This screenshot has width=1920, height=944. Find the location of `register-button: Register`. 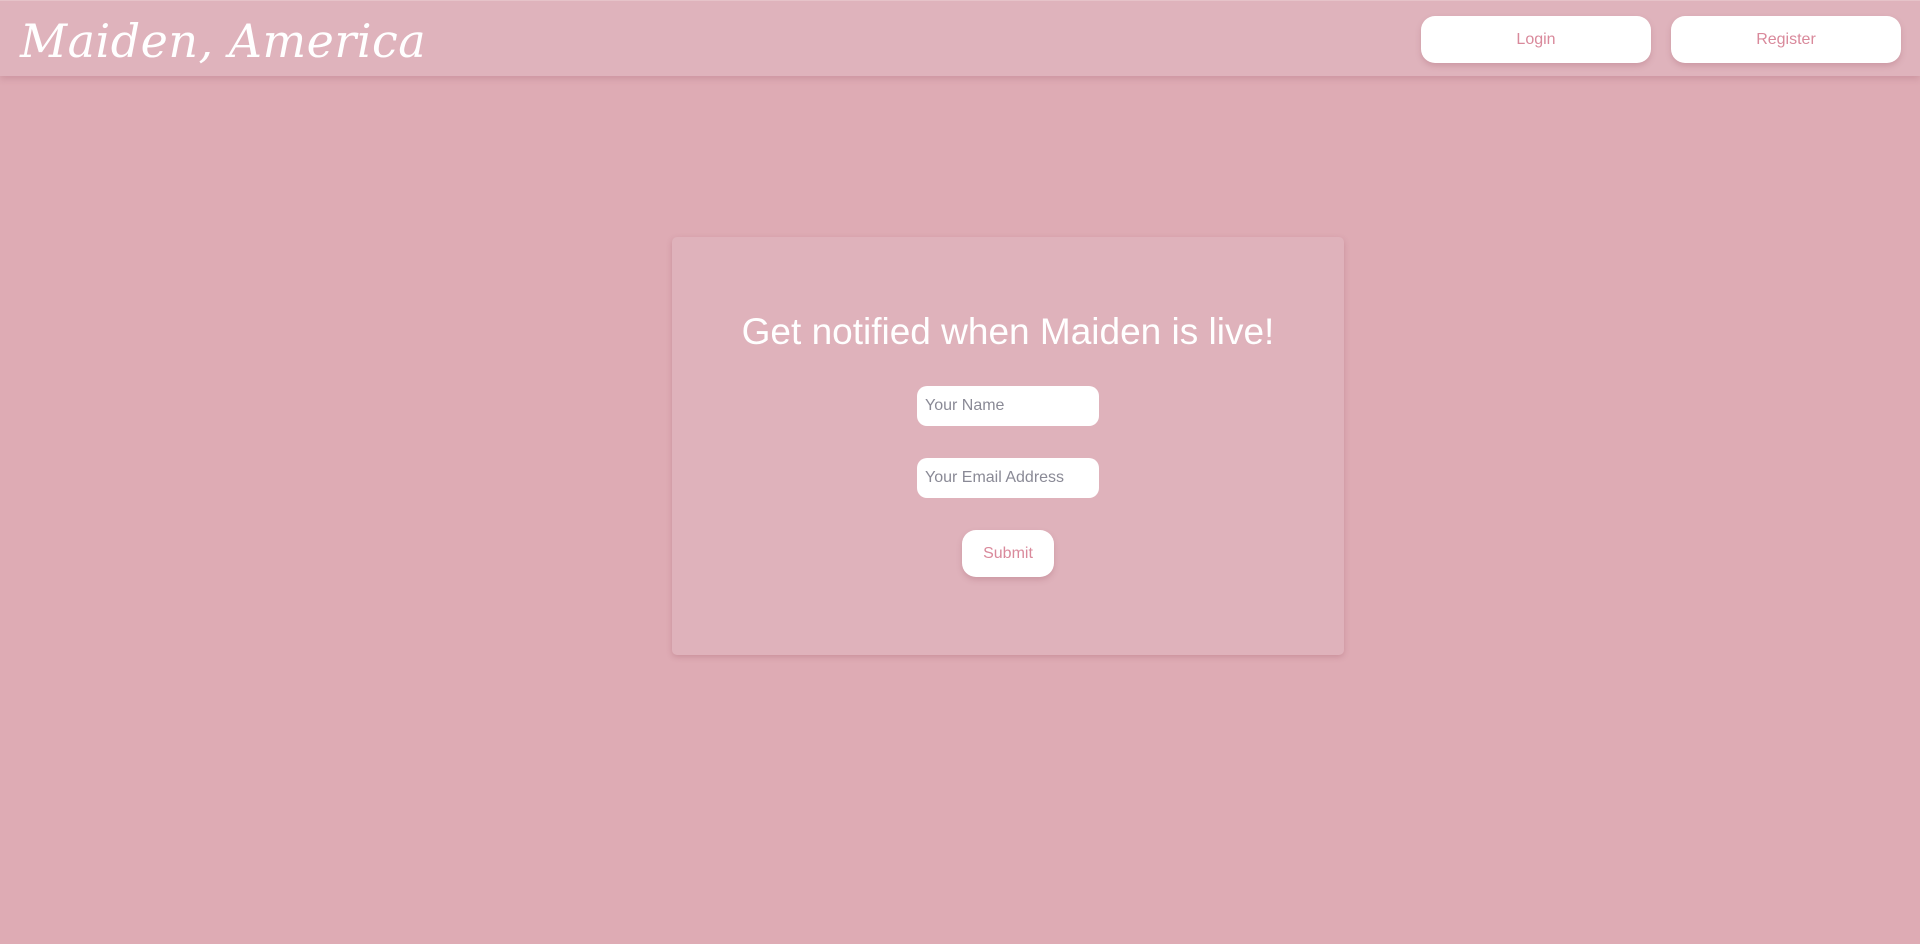

register-button: Register is located at coordinates (1786, 39).